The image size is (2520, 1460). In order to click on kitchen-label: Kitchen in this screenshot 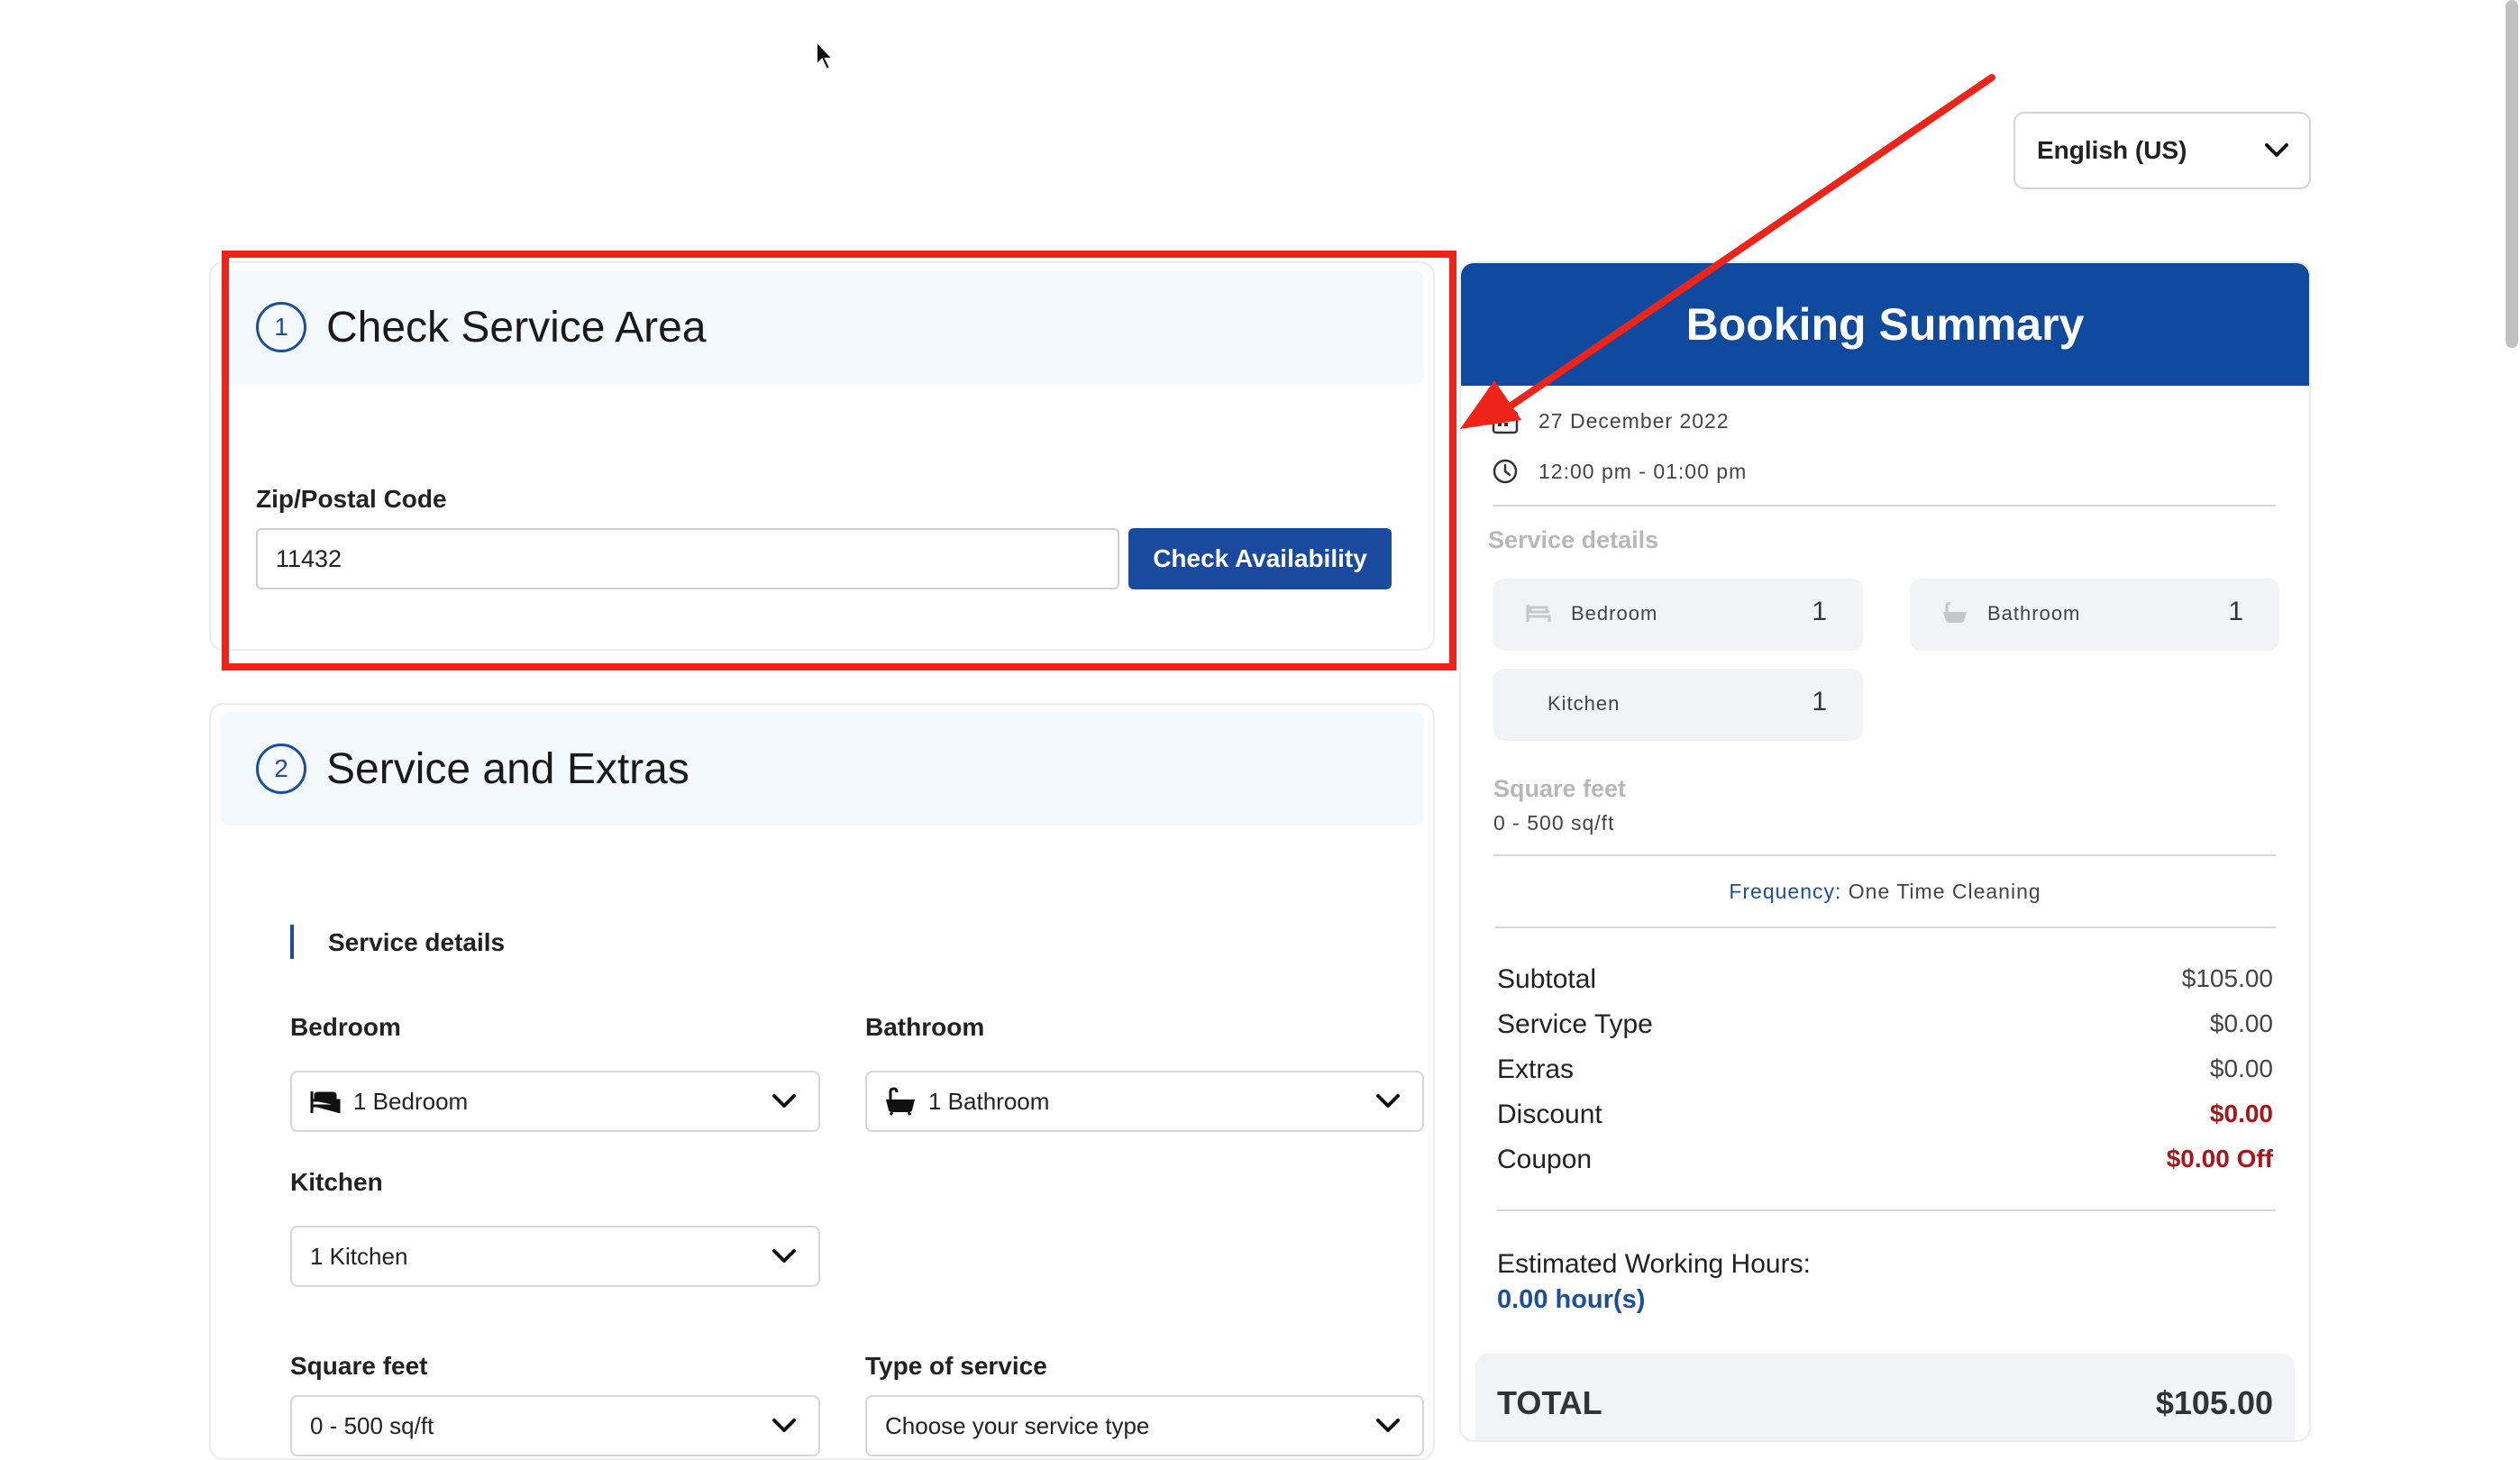, I will do `click(336, 1182)`.